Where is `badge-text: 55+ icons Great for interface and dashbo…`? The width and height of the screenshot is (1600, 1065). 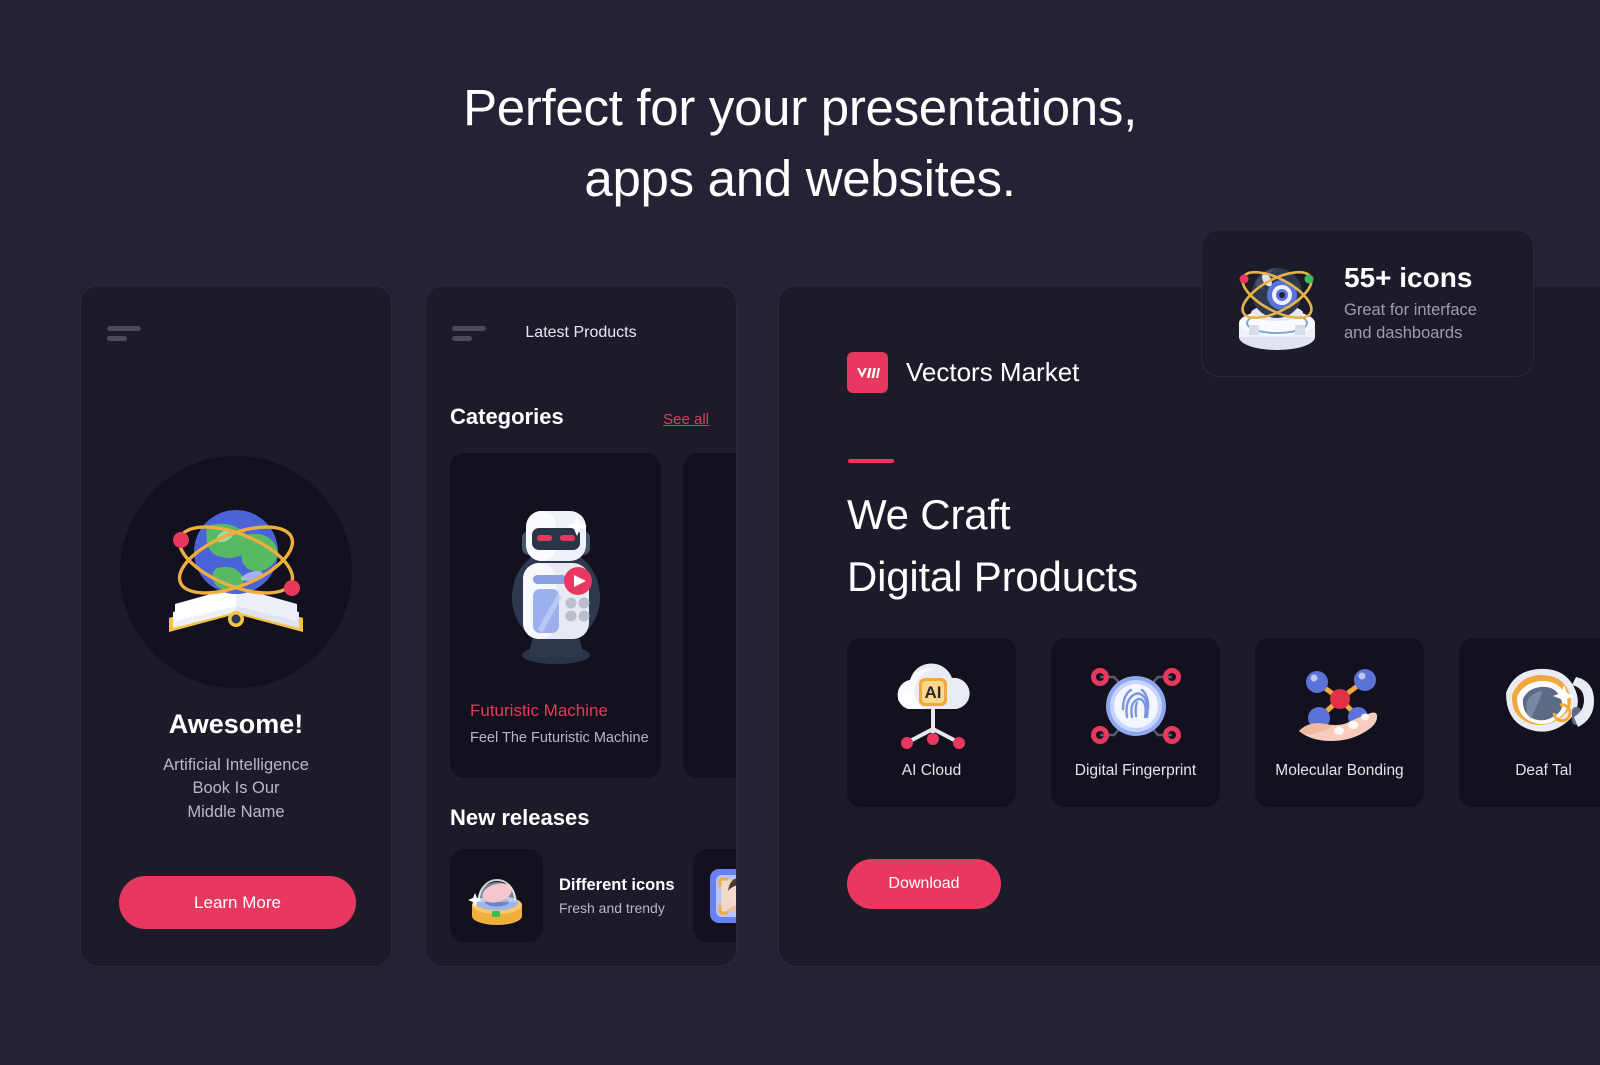 badge-text: 55+ icons Great for interface and dashbo… is located at coordinates (1410, 303).